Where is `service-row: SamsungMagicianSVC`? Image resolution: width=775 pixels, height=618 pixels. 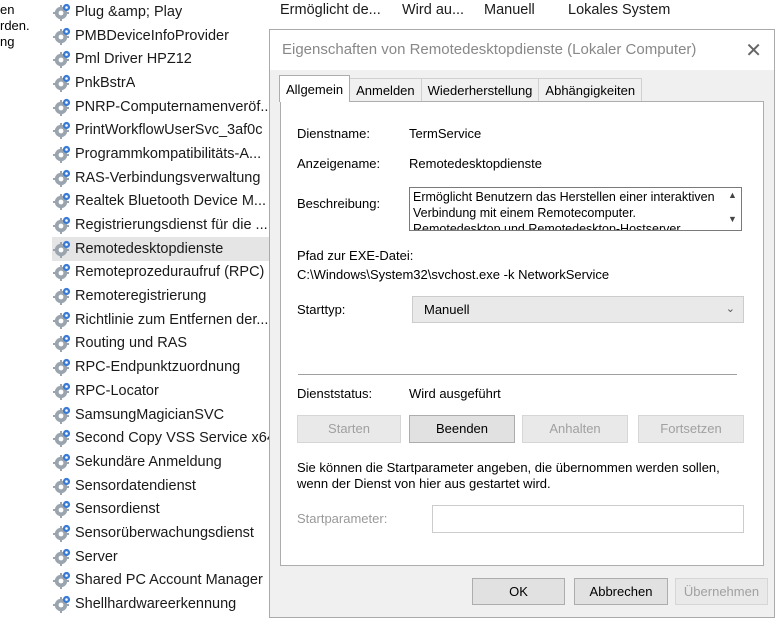 service-row: SamsungMagicianSVC is located at coordinates (161, 415).